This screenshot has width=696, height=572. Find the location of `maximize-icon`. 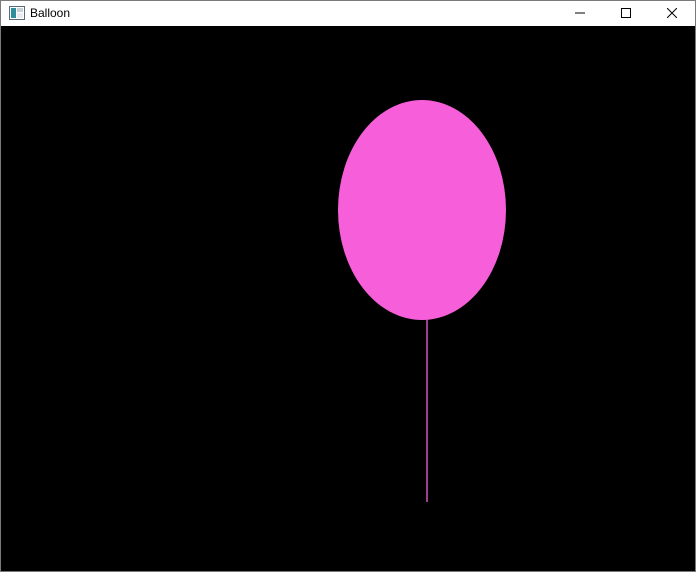

maximize-icon is located at coordinates (626, 14).